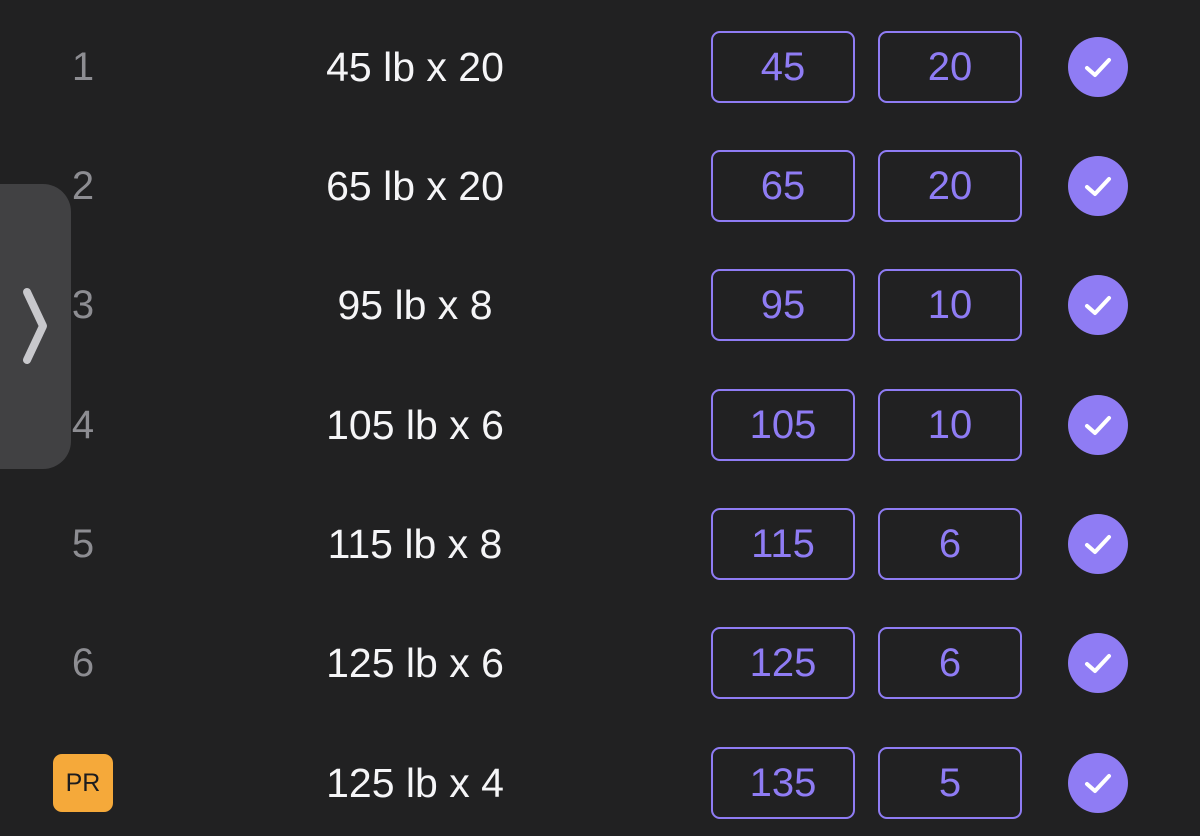 This screenshot has width=1200, height=836. Describe the element at coordinates (83, 663) in the screenshot. I see `set-number: 6` at that location.